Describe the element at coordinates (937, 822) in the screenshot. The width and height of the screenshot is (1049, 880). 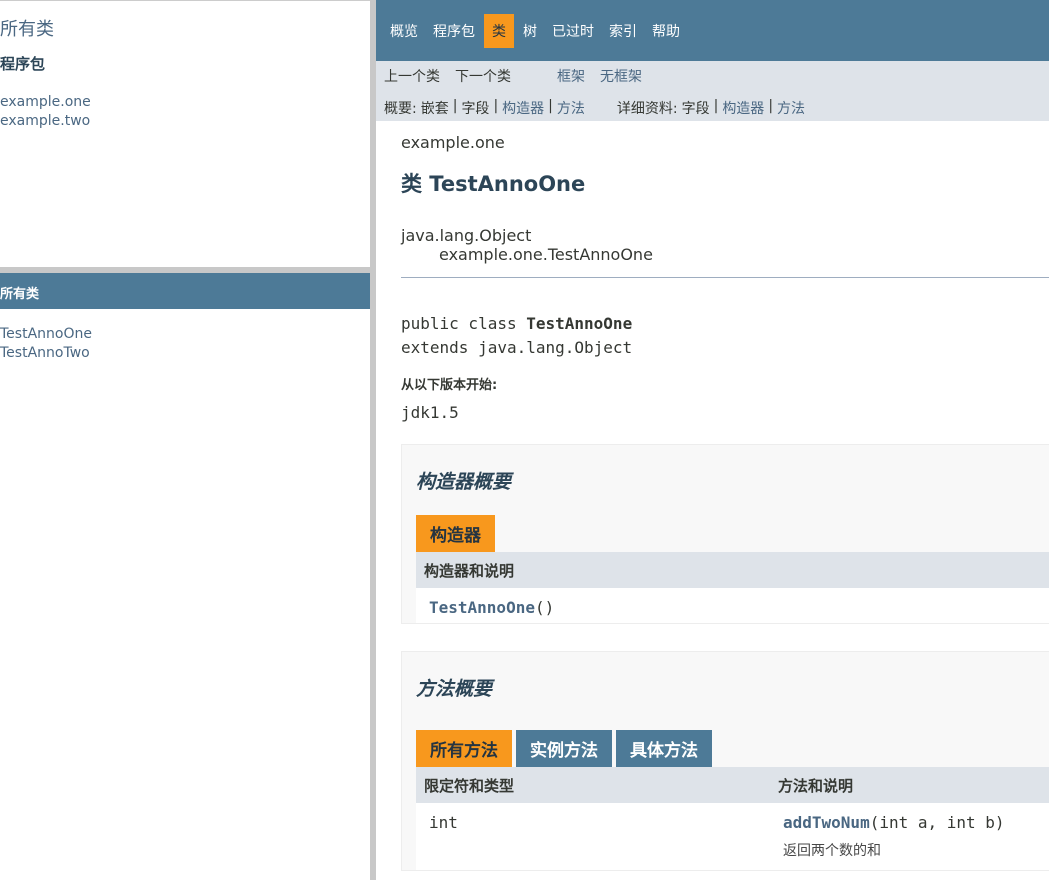
I see `method-params: (int a, int b)` at that location.